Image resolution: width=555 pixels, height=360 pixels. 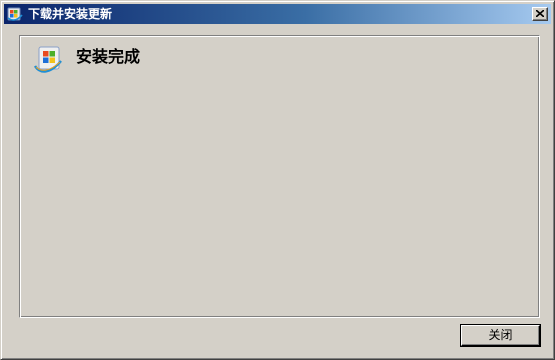 I want to click on install-status-text: 安装完成, so click(x=108, y=56).